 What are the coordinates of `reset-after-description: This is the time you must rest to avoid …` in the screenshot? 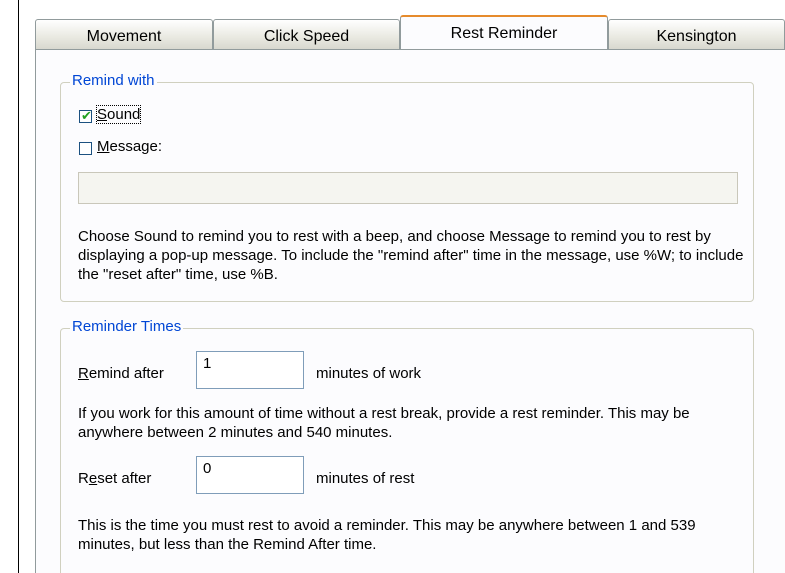 It's located at (387, 535).